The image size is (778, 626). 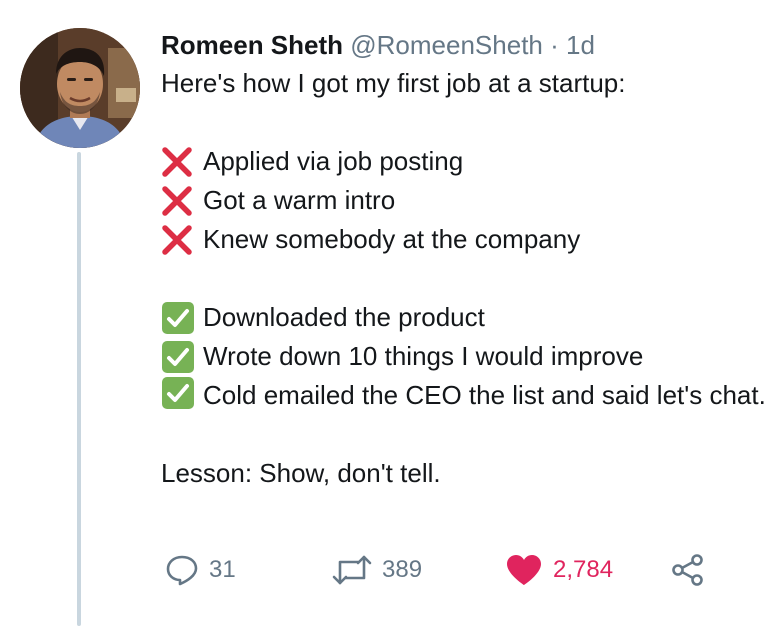 I want to click on tweet-lesson: Lesson: Show, don't tell., so click(x=301, y=473).